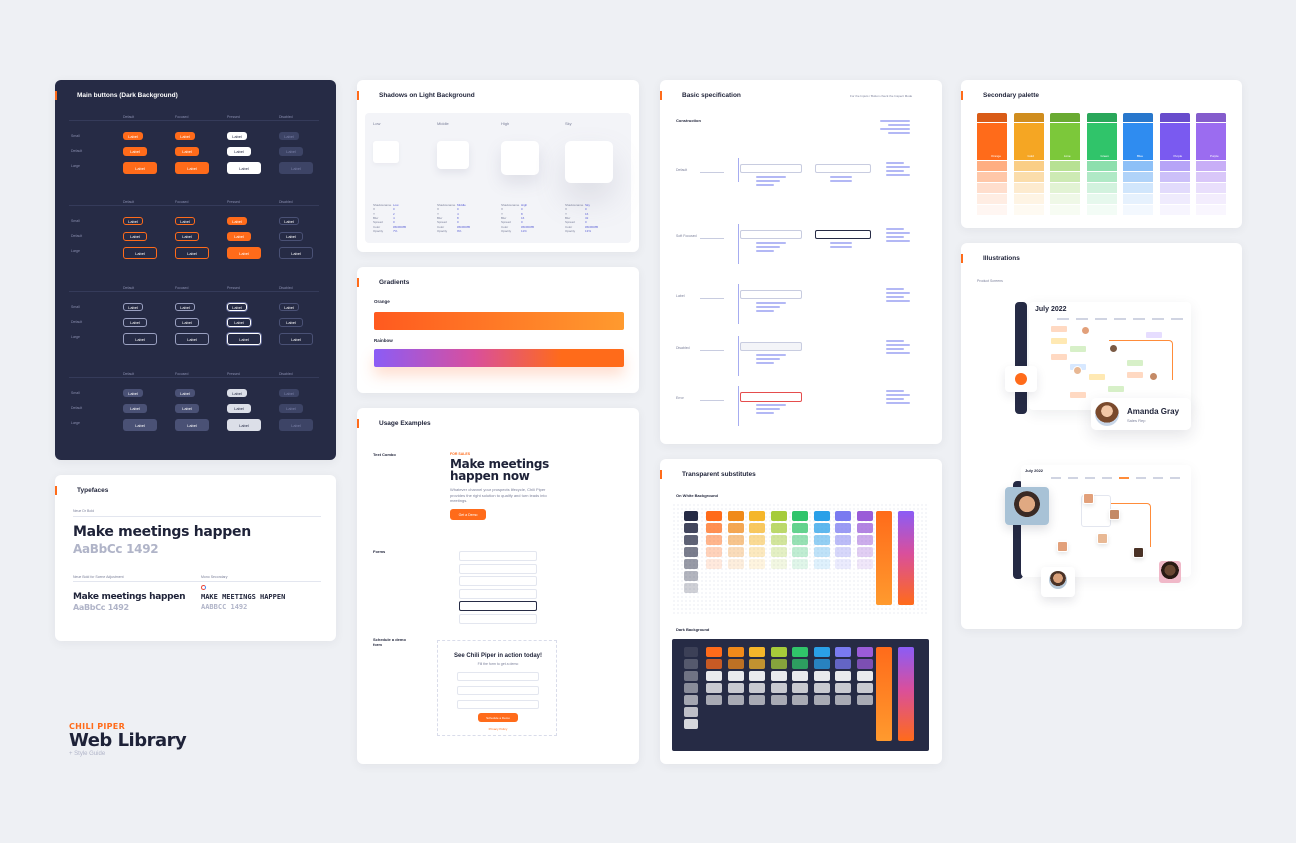 The height and width of the screenshot is (843, 1296). What do you see at coordinates (77, 408) in the screenshot?
I see `row-label: Default` at bounding box center [77, 408].